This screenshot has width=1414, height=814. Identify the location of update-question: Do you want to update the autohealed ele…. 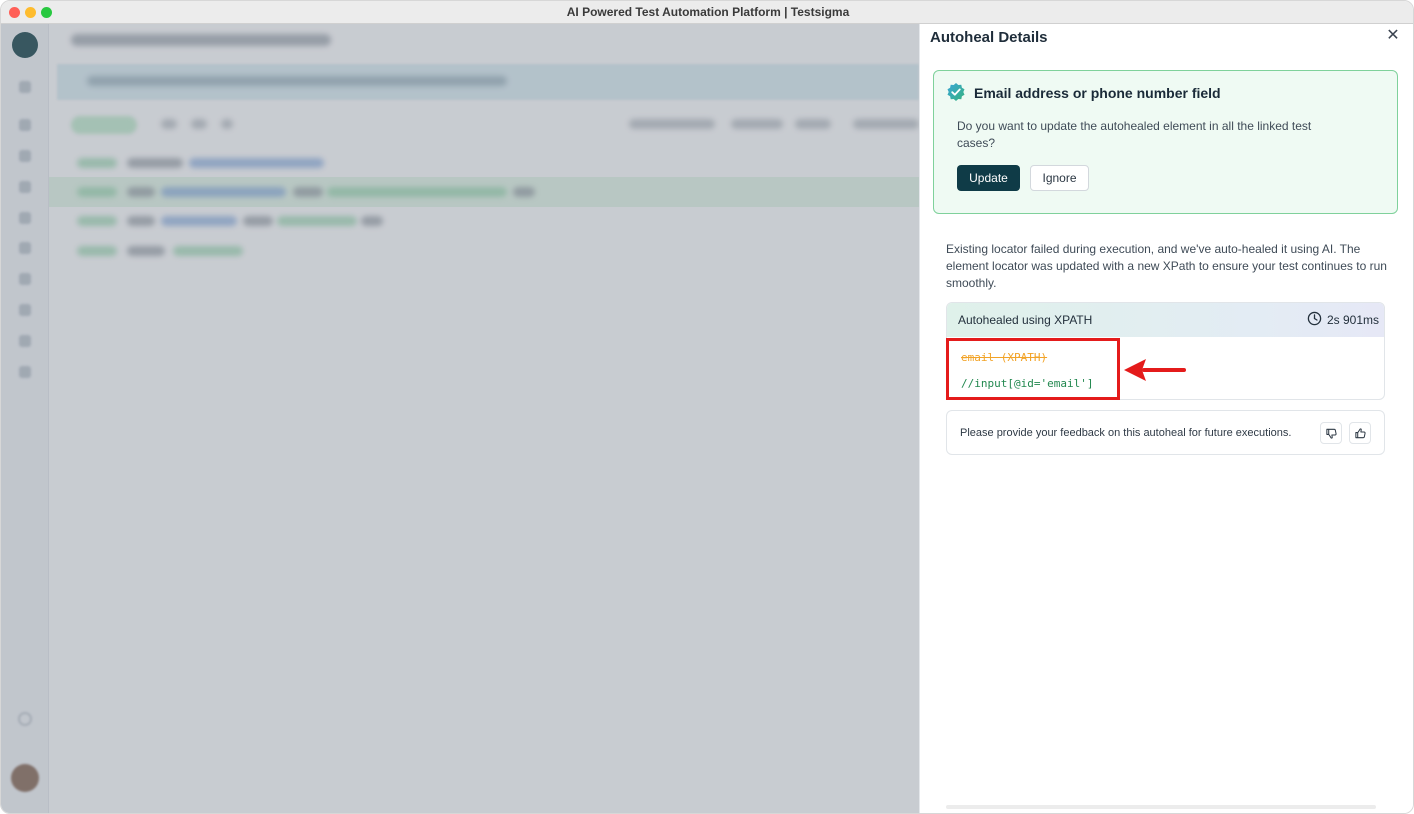
(1134, 134).